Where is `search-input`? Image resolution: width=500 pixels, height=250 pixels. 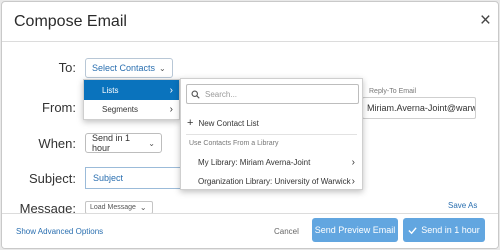
search-input is located at coordinates (275, 94).